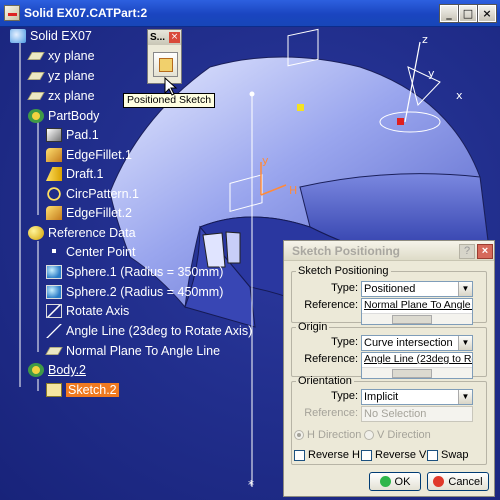  I want to click on tree-node-rotate-axis: Rotate Axis, so click(87, 311).